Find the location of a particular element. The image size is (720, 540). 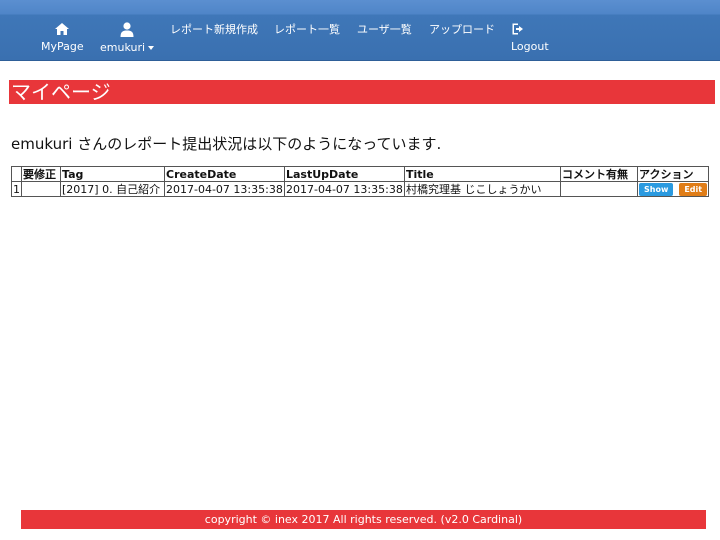

status-text: さんのレポート提出状況は以下のようになっています. is located at coordinates (257, 144).